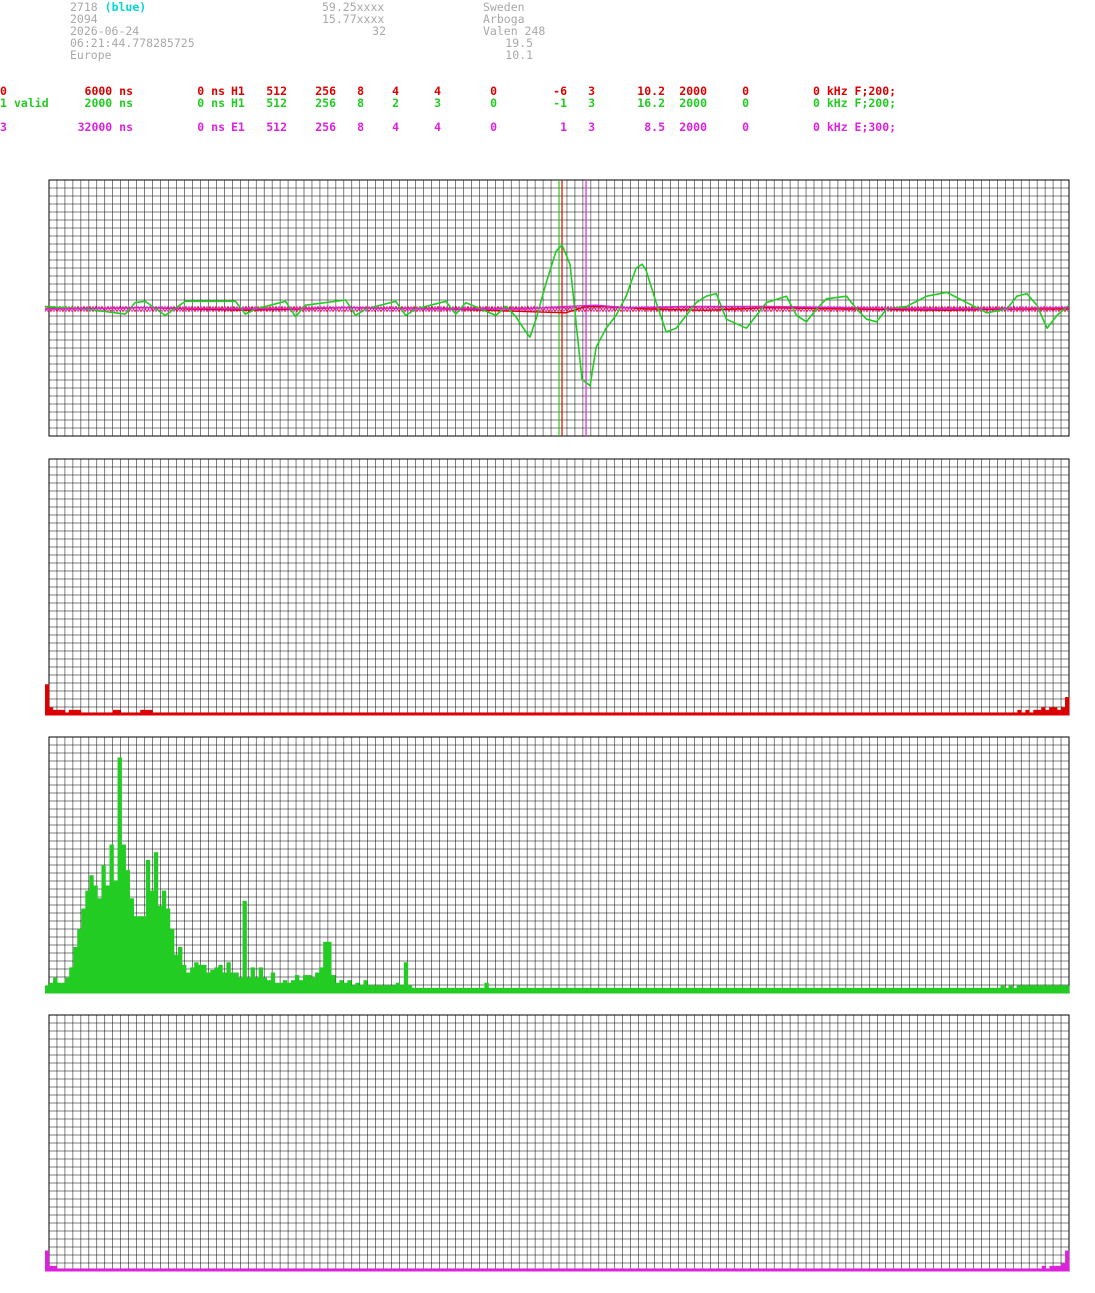 The height and width of the screenshot is (1293, 1095). What do you see at coordinates (493, 127) in the screenshot?
I see `channel-3-c6: 0` at bounding box center [493, 127].